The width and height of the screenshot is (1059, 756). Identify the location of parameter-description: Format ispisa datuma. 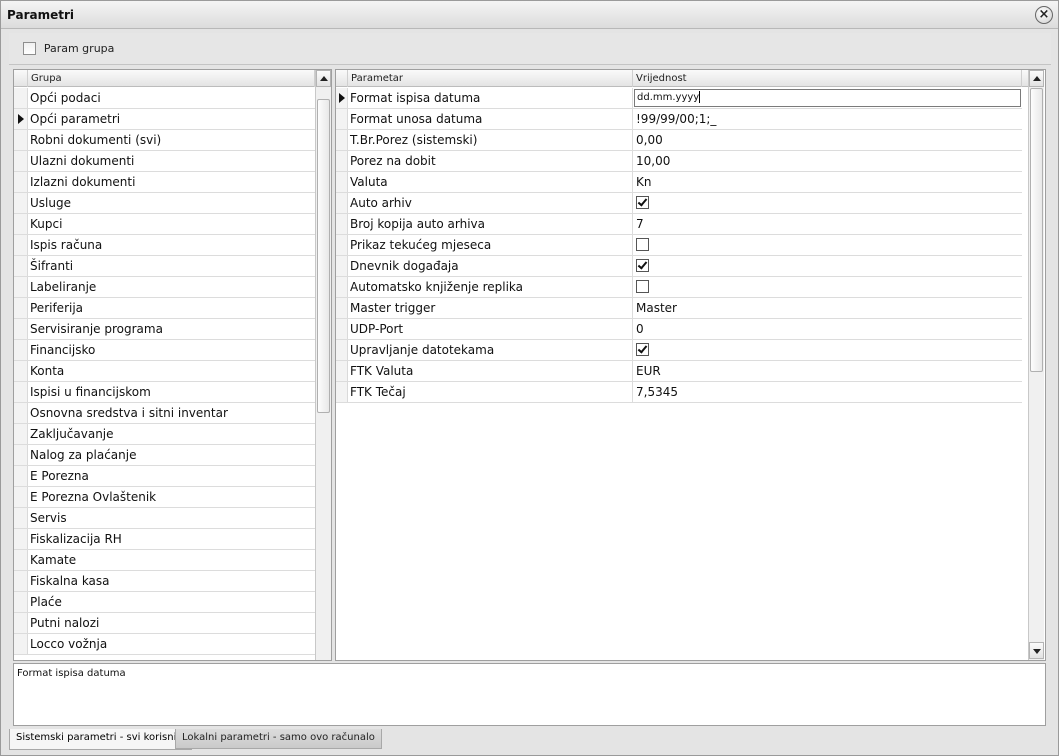
(529, 694).